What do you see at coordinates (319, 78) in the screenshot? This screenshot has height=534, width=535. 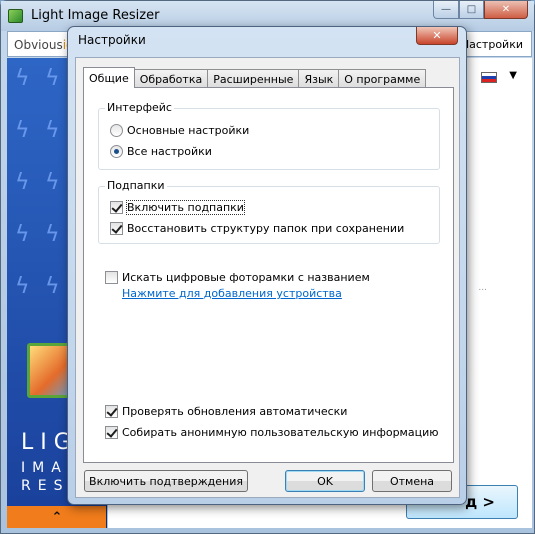 I see `tab-language: Язык` at bounding box center [319, 78].